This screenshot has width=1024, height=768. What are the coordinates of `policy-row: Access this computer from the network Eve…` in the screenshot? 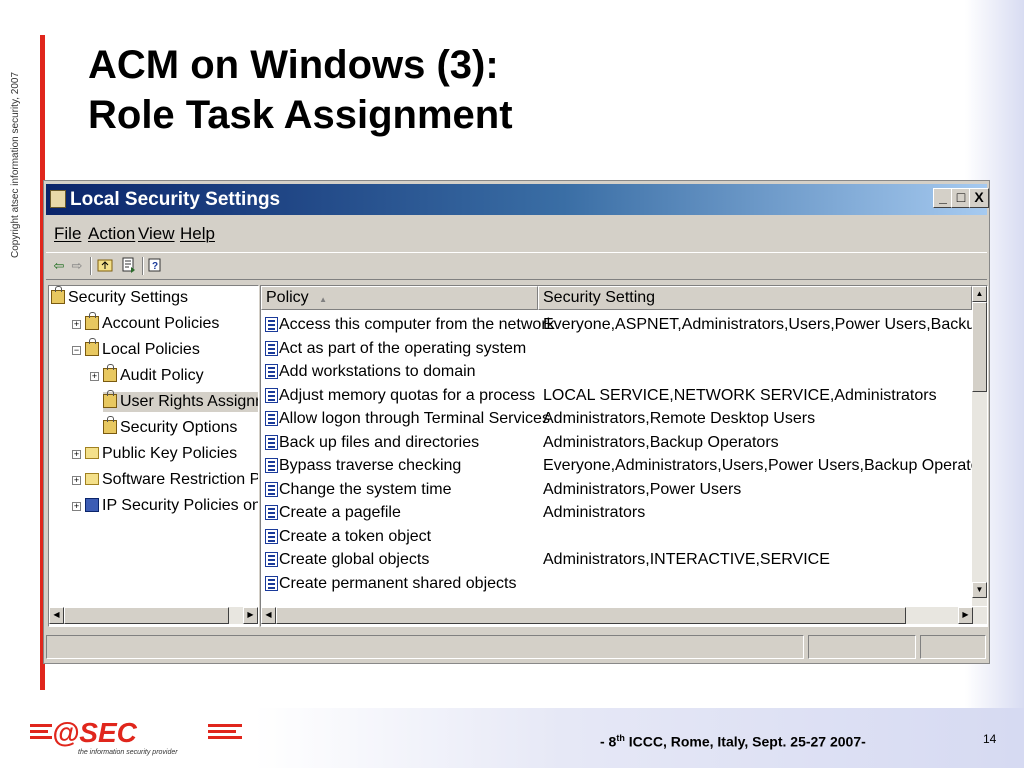 It's located at (624, 324).